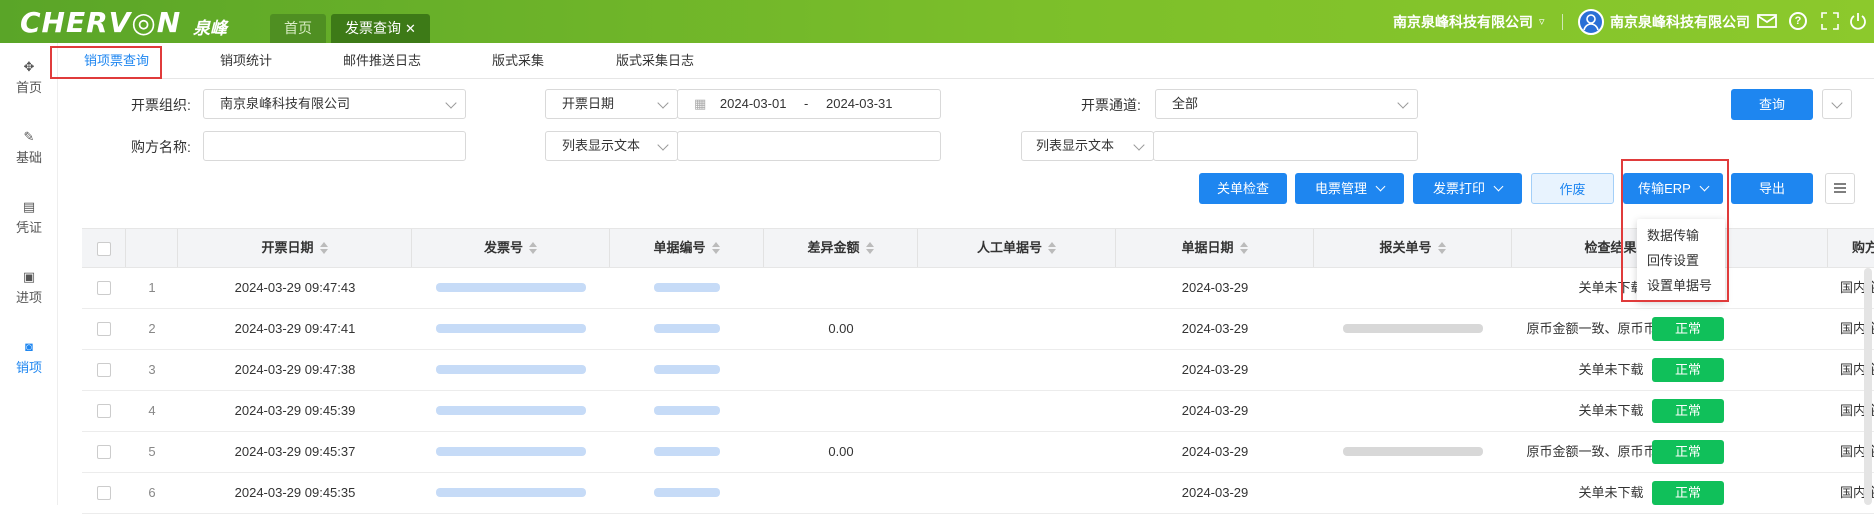 The height and width of the screenshot is (514, 1874). What do you see at coordinates (1772, 104) in the screenshot?
I see `query-button: 查询` at bounding box center [1772, 104].